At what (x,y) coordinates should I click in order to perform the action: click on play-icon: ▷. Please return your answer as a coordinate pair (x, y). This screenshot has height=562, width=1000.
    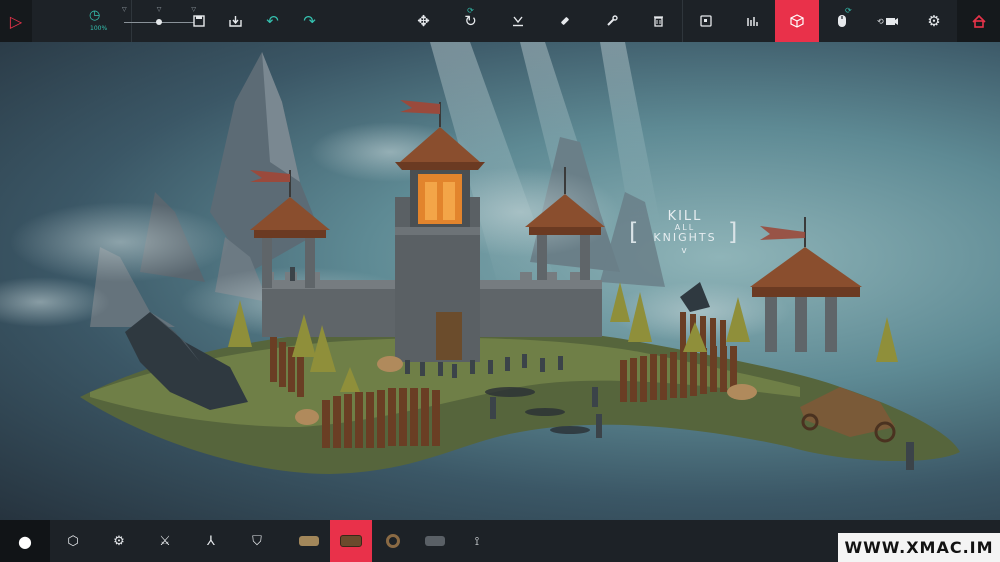
    Looking at the image, I should click on (16, 21).